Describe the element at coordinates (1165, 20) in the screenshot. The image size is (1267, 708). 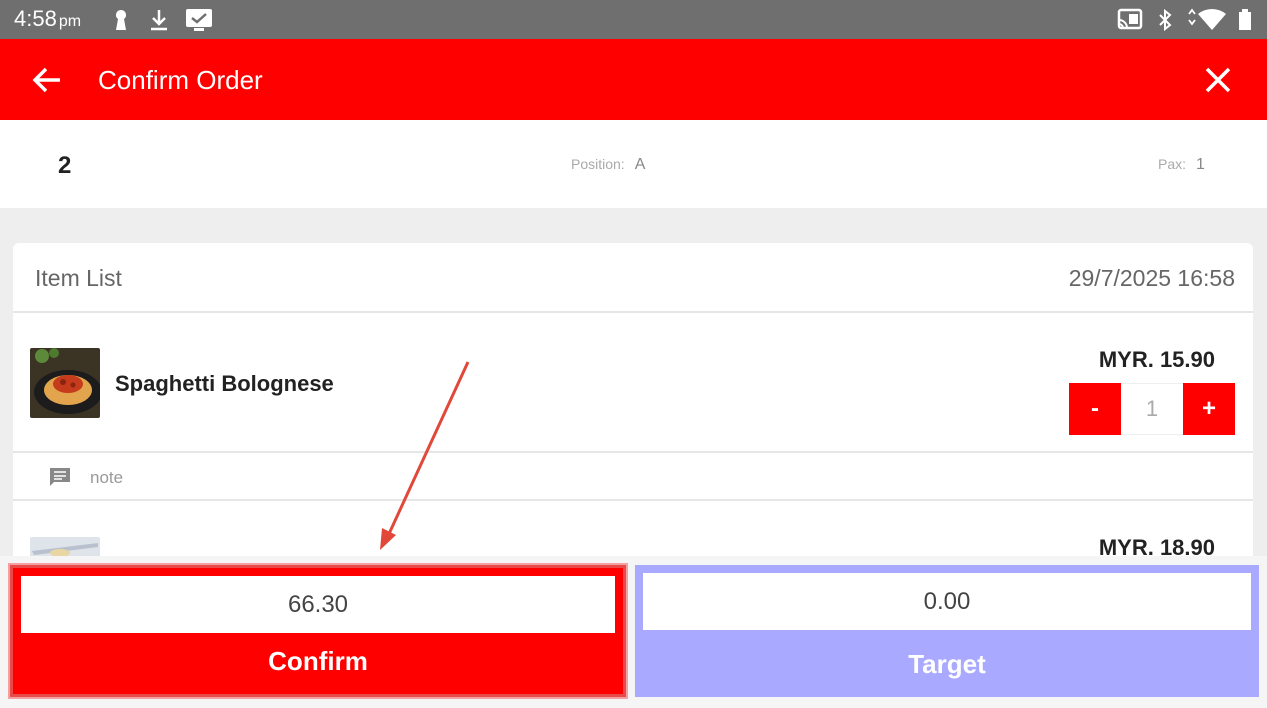
I see `bluetooth-icon` at that location.